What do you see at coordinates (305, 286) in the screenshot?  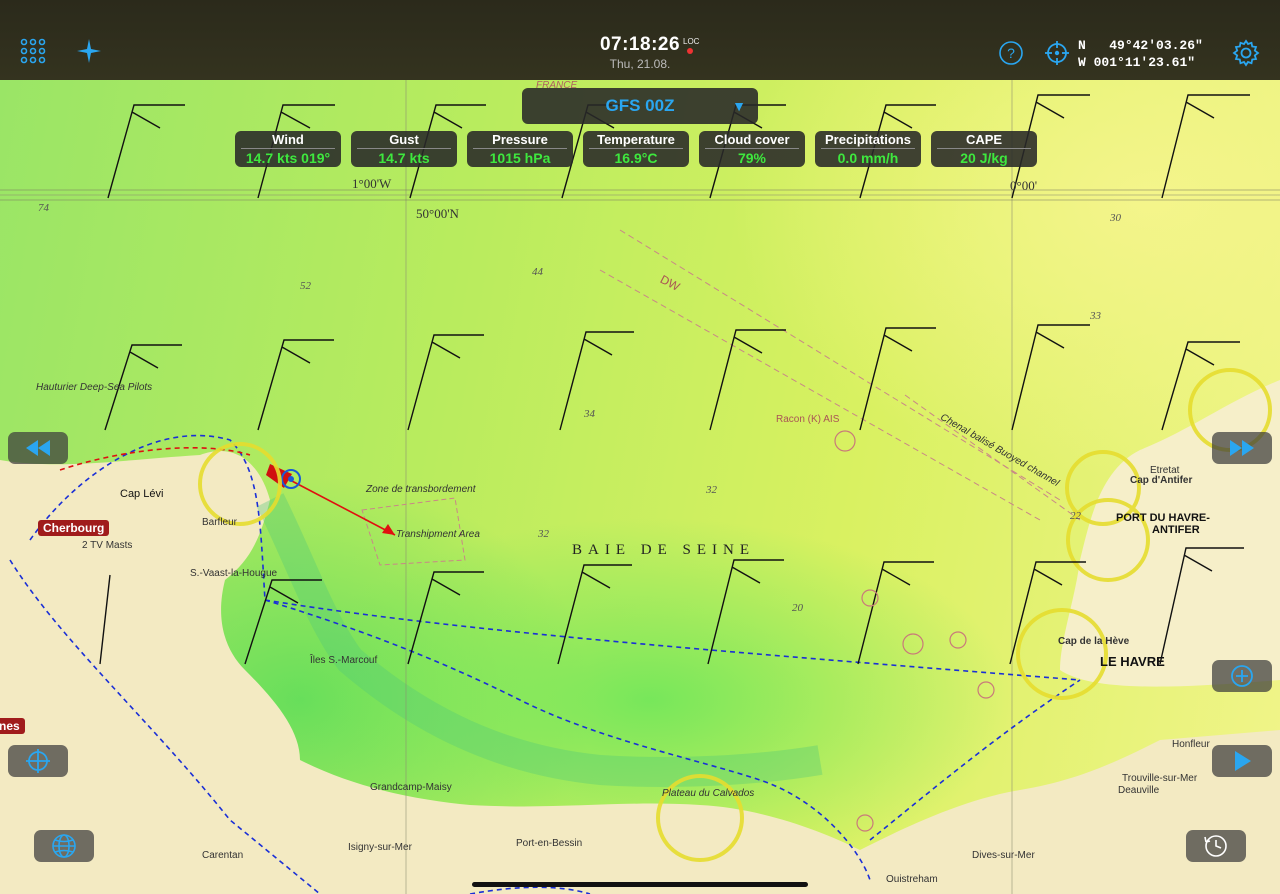 I see `depth-sounding: 52` at bounding box center [305, 286].